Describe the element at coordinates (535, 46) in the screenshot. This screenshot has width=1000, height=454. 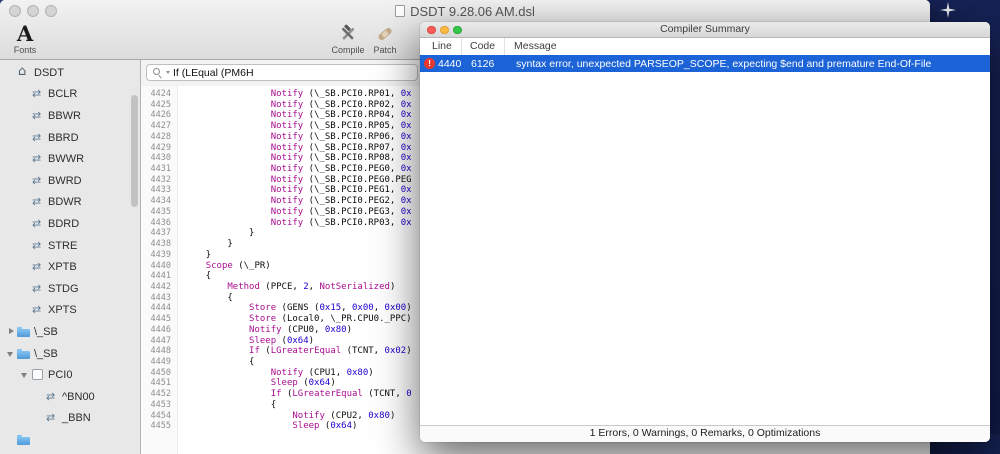
I see `column-message: Message` at that location.